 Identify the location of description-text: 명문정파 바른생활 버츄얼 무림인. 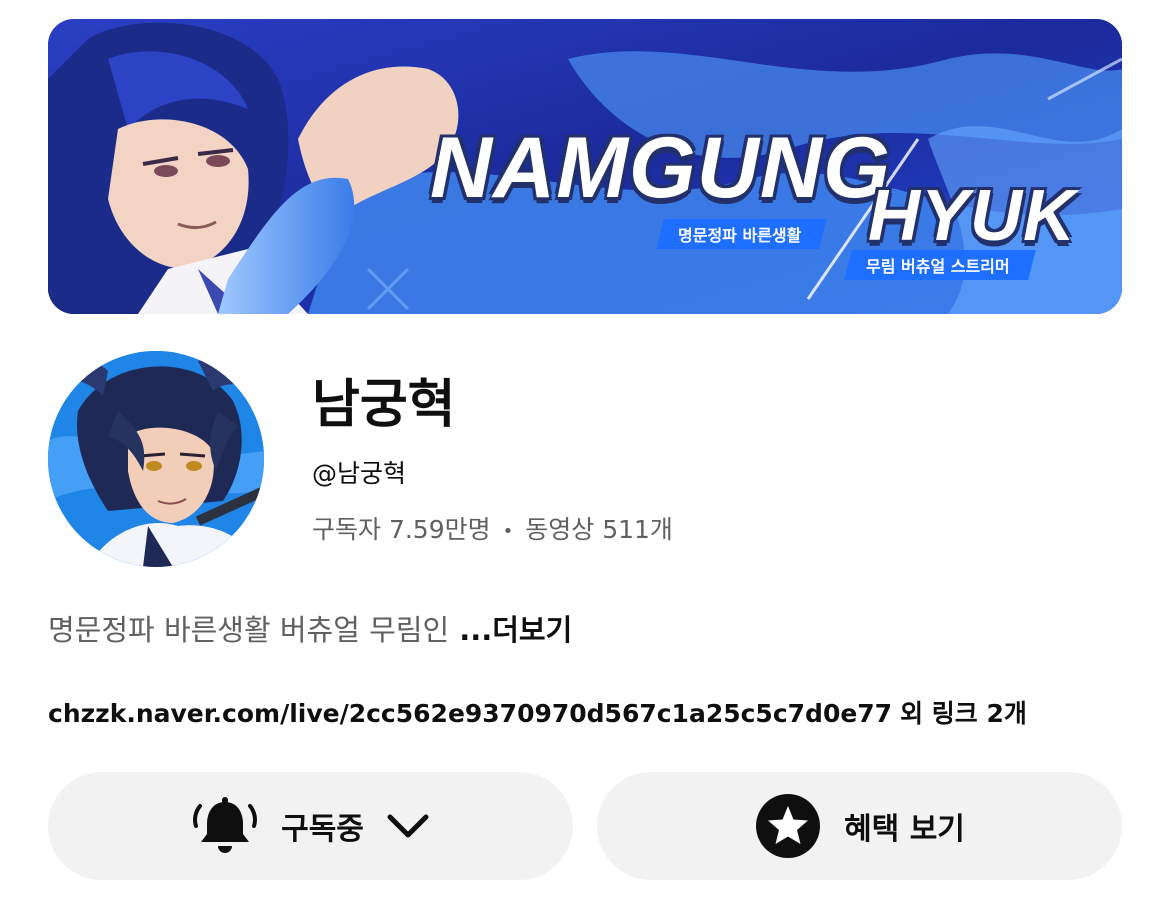
(249, 630).